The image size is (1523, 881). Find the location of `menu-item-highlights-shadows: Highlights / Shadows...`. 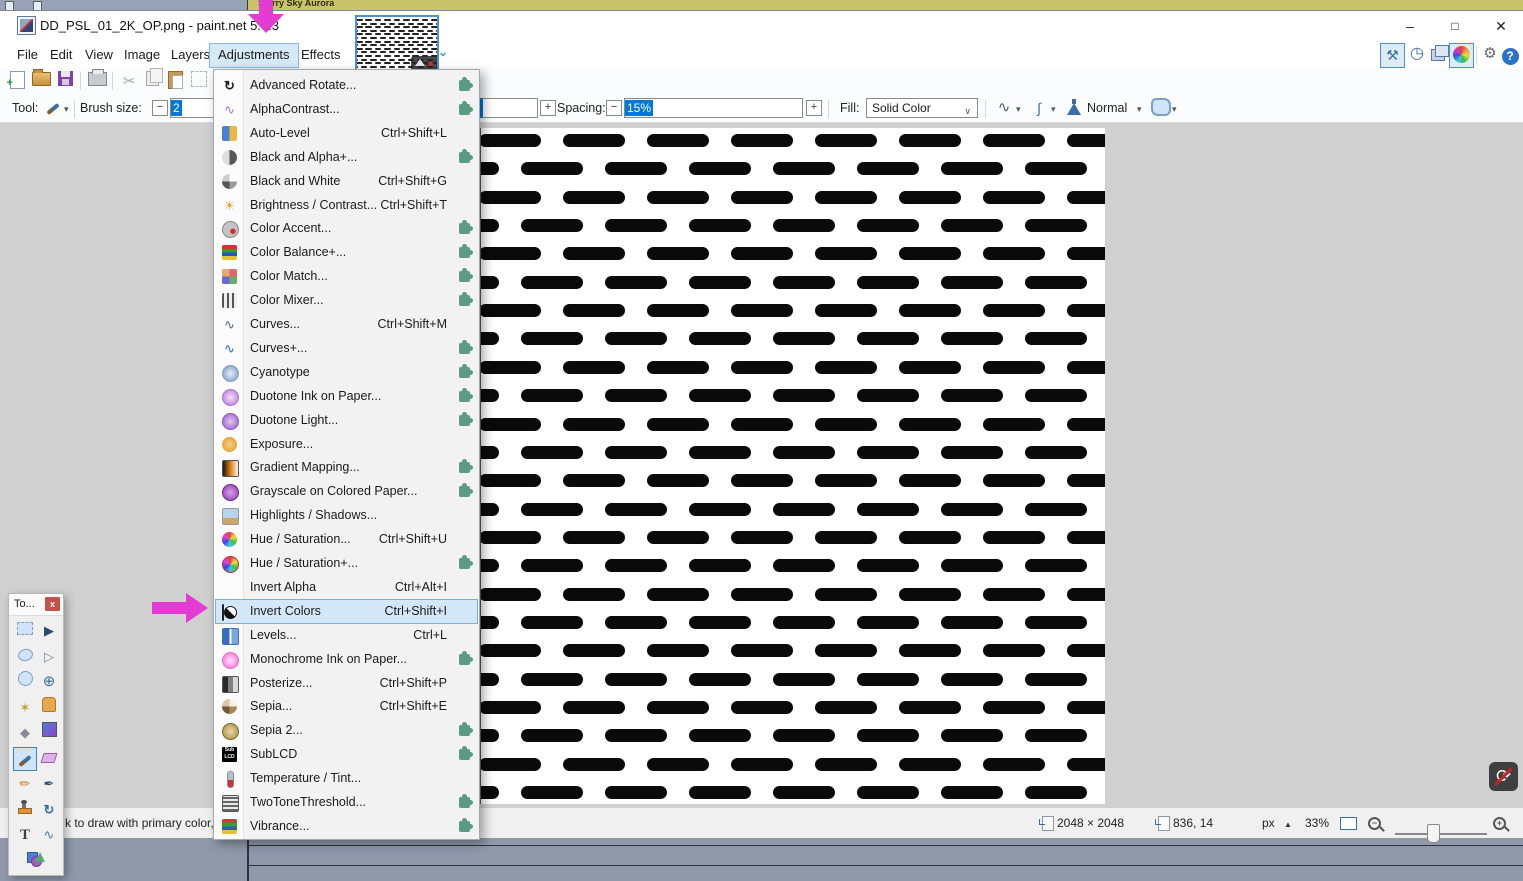

menu-item-highlights-shadows: Highlights / Shadows... is located at coordinates (346, 515).